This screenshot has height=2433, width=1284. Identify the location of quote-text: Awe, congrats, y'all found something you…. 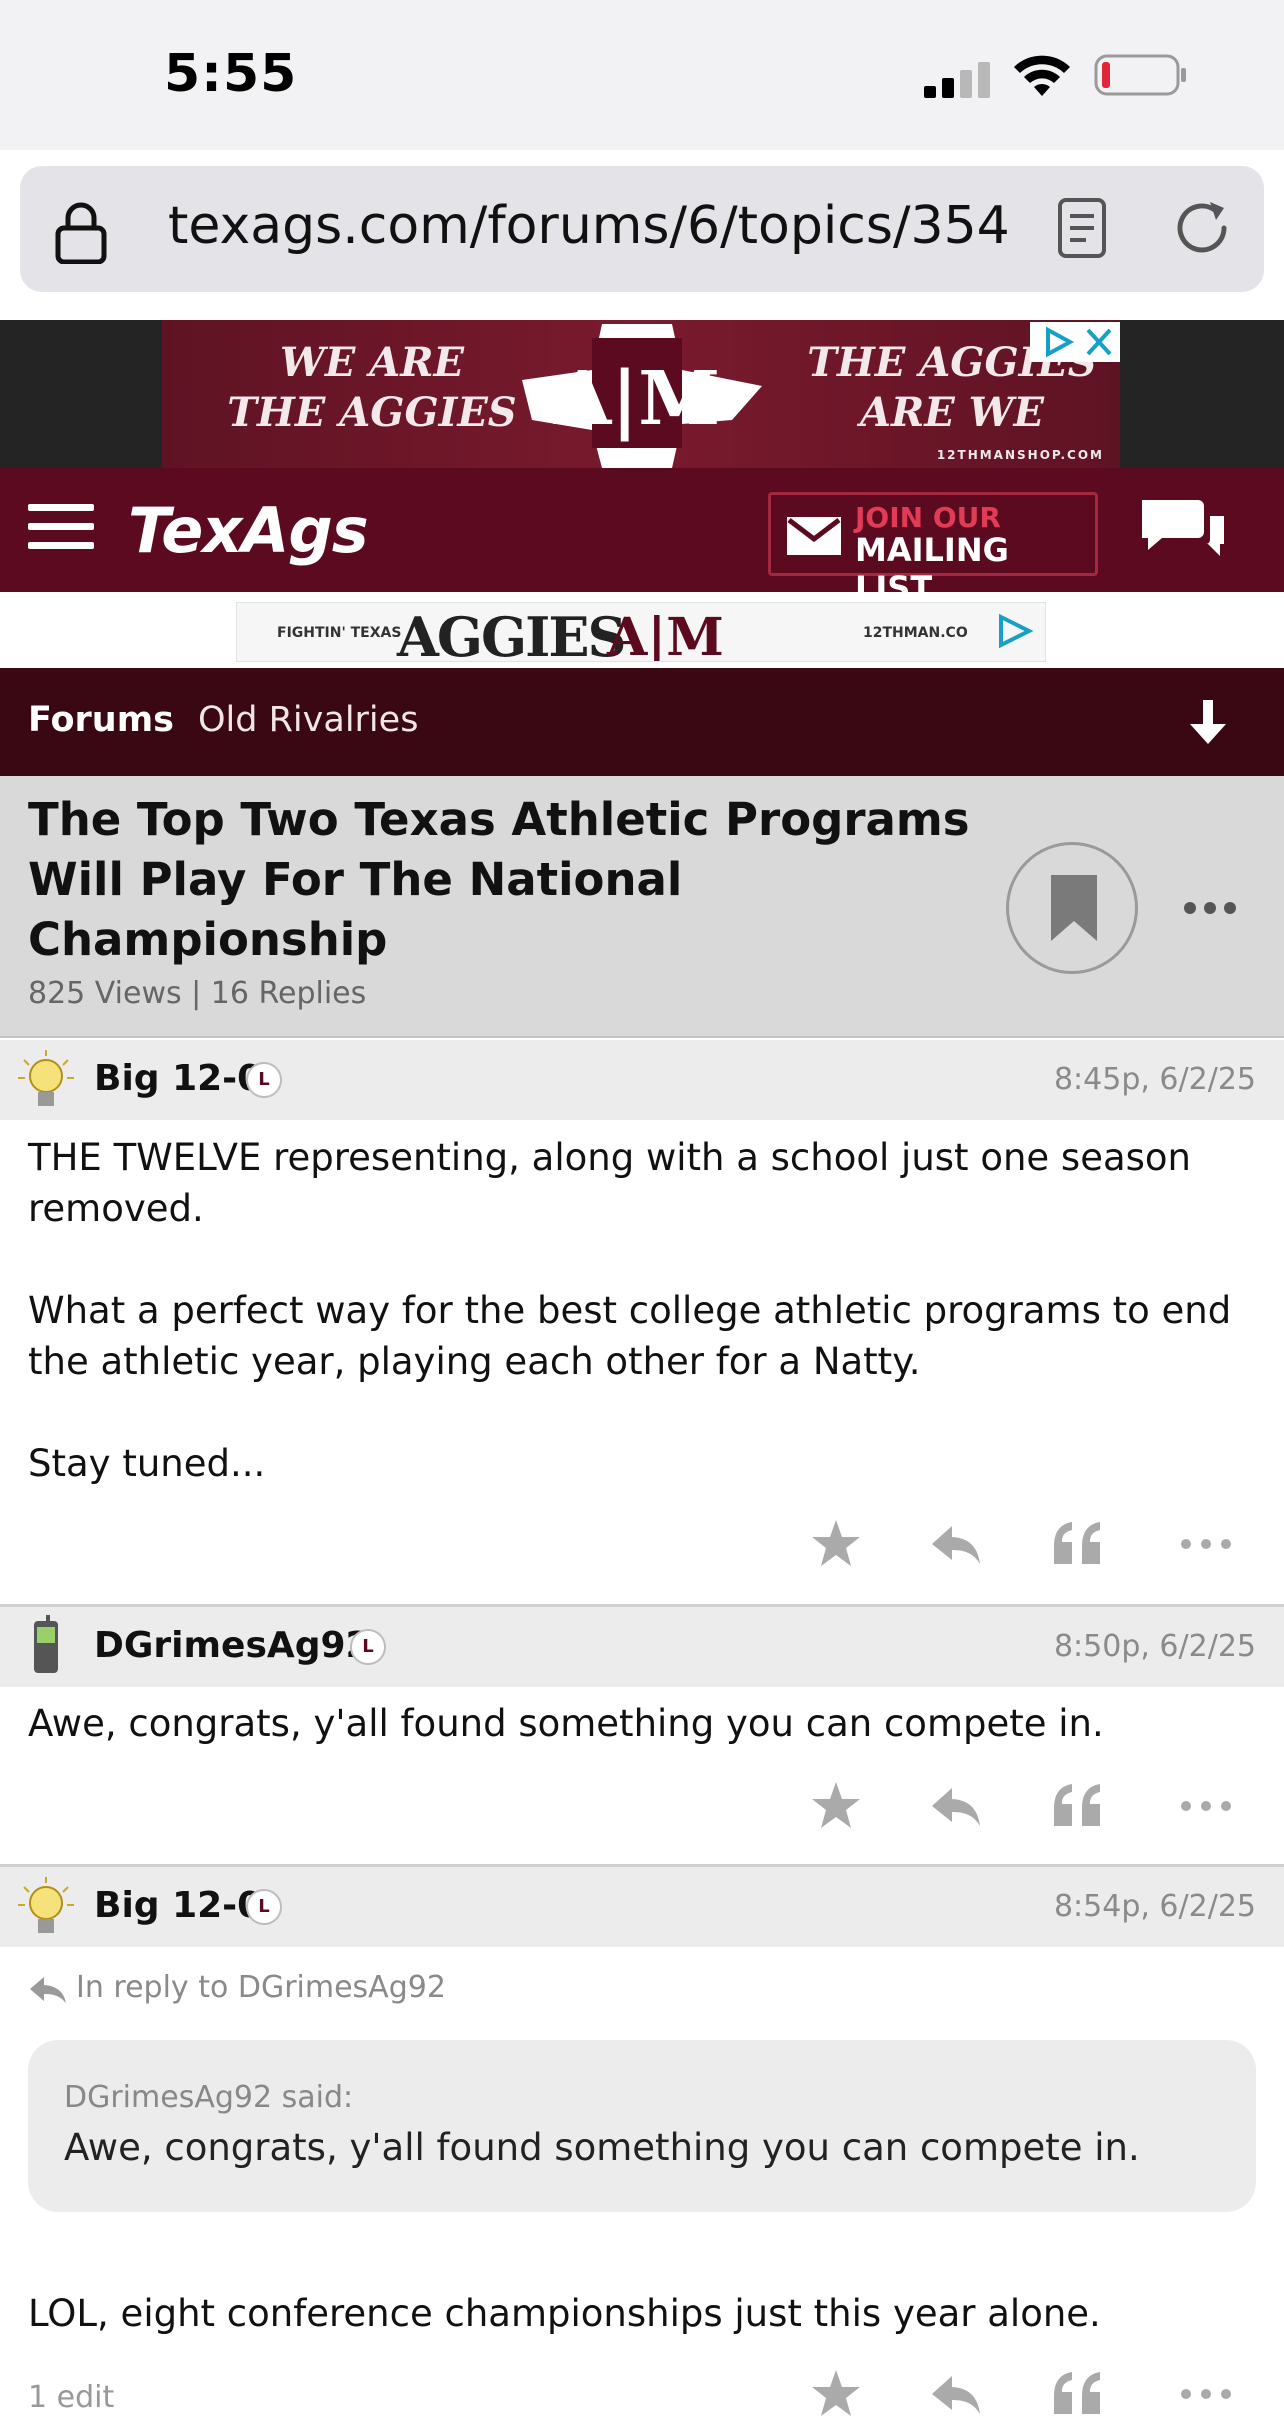
(602, 2147).